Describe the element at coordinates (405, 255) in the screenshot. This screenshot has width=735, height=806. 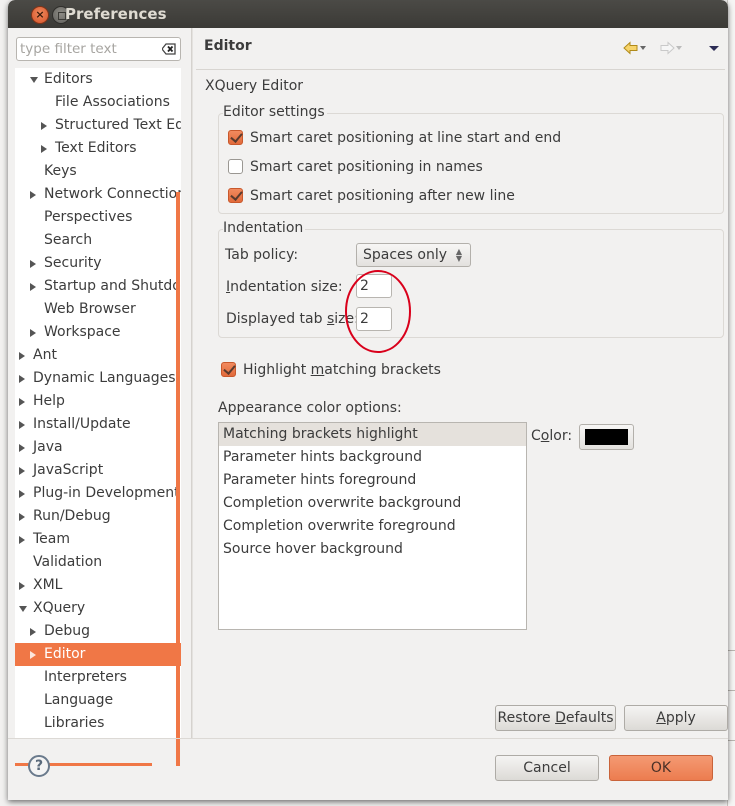
I see `tab-policy-value: Spaces only` at that location.